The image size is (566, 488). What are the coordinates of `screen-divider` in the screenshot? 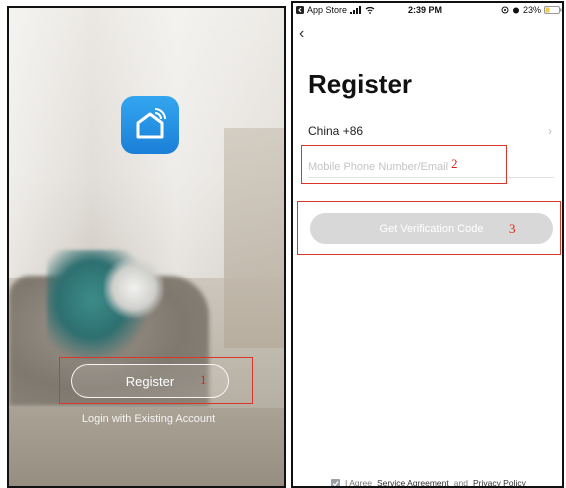 It's located at (289, 244).